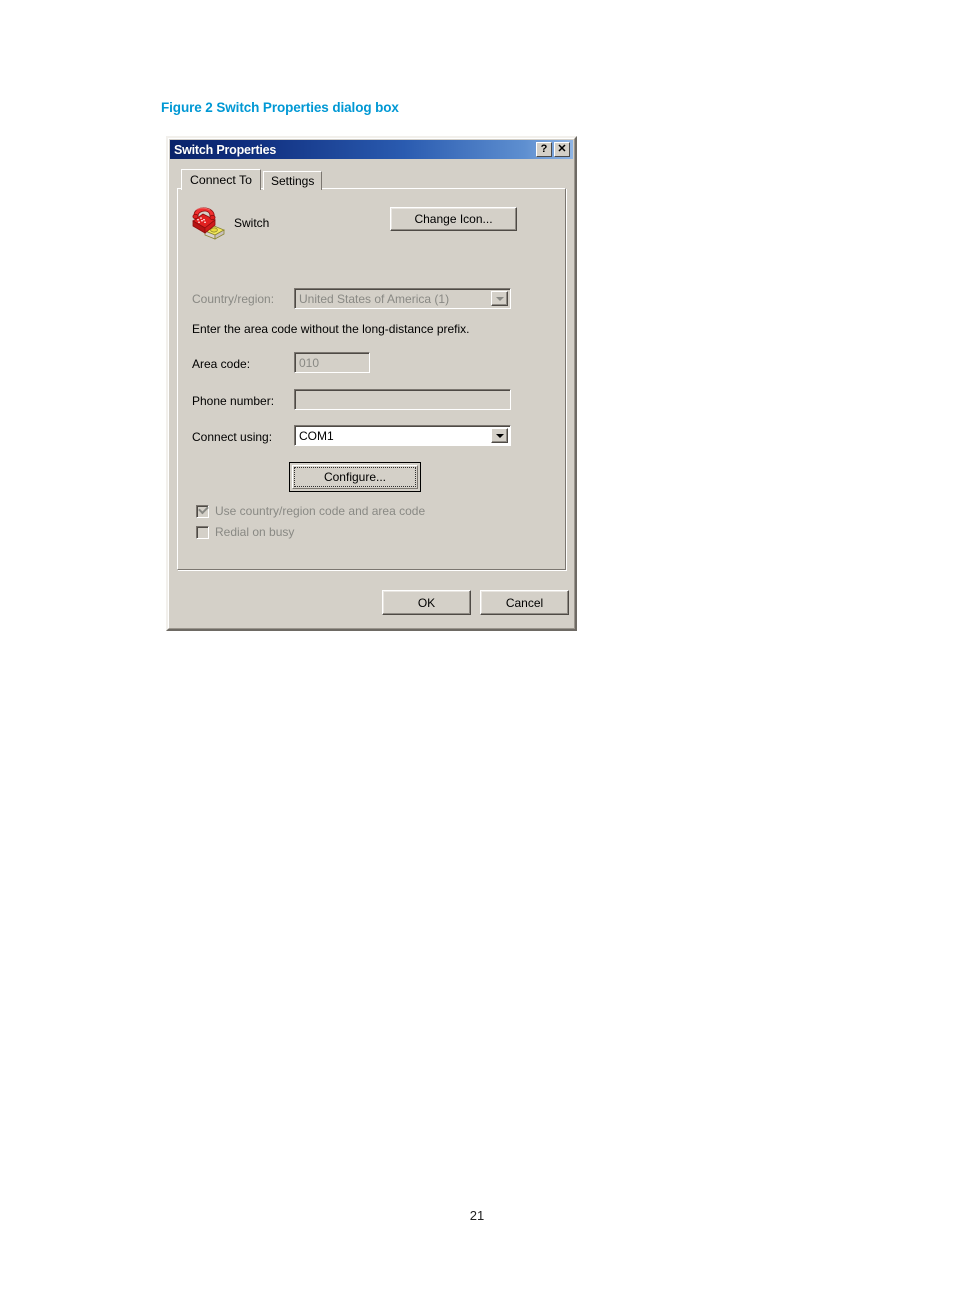 The height and width of the screenshot is (1296, 954). Describe the element at coordinates (225, 149) in the screenshot. I see `dialog-title: Switch Properties` at that location.